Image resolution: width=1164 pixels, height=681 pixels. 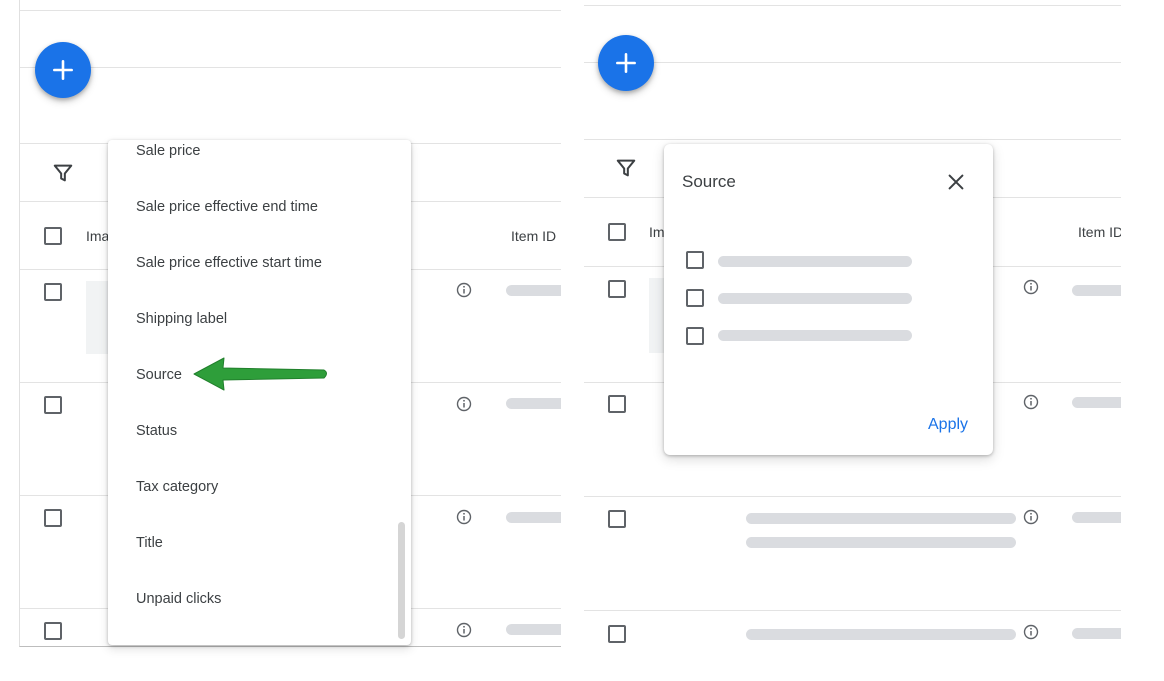 I want to click on menu-item-sale-price-effective-start-time: Sale price effective start time, so click(x=229, y=263).